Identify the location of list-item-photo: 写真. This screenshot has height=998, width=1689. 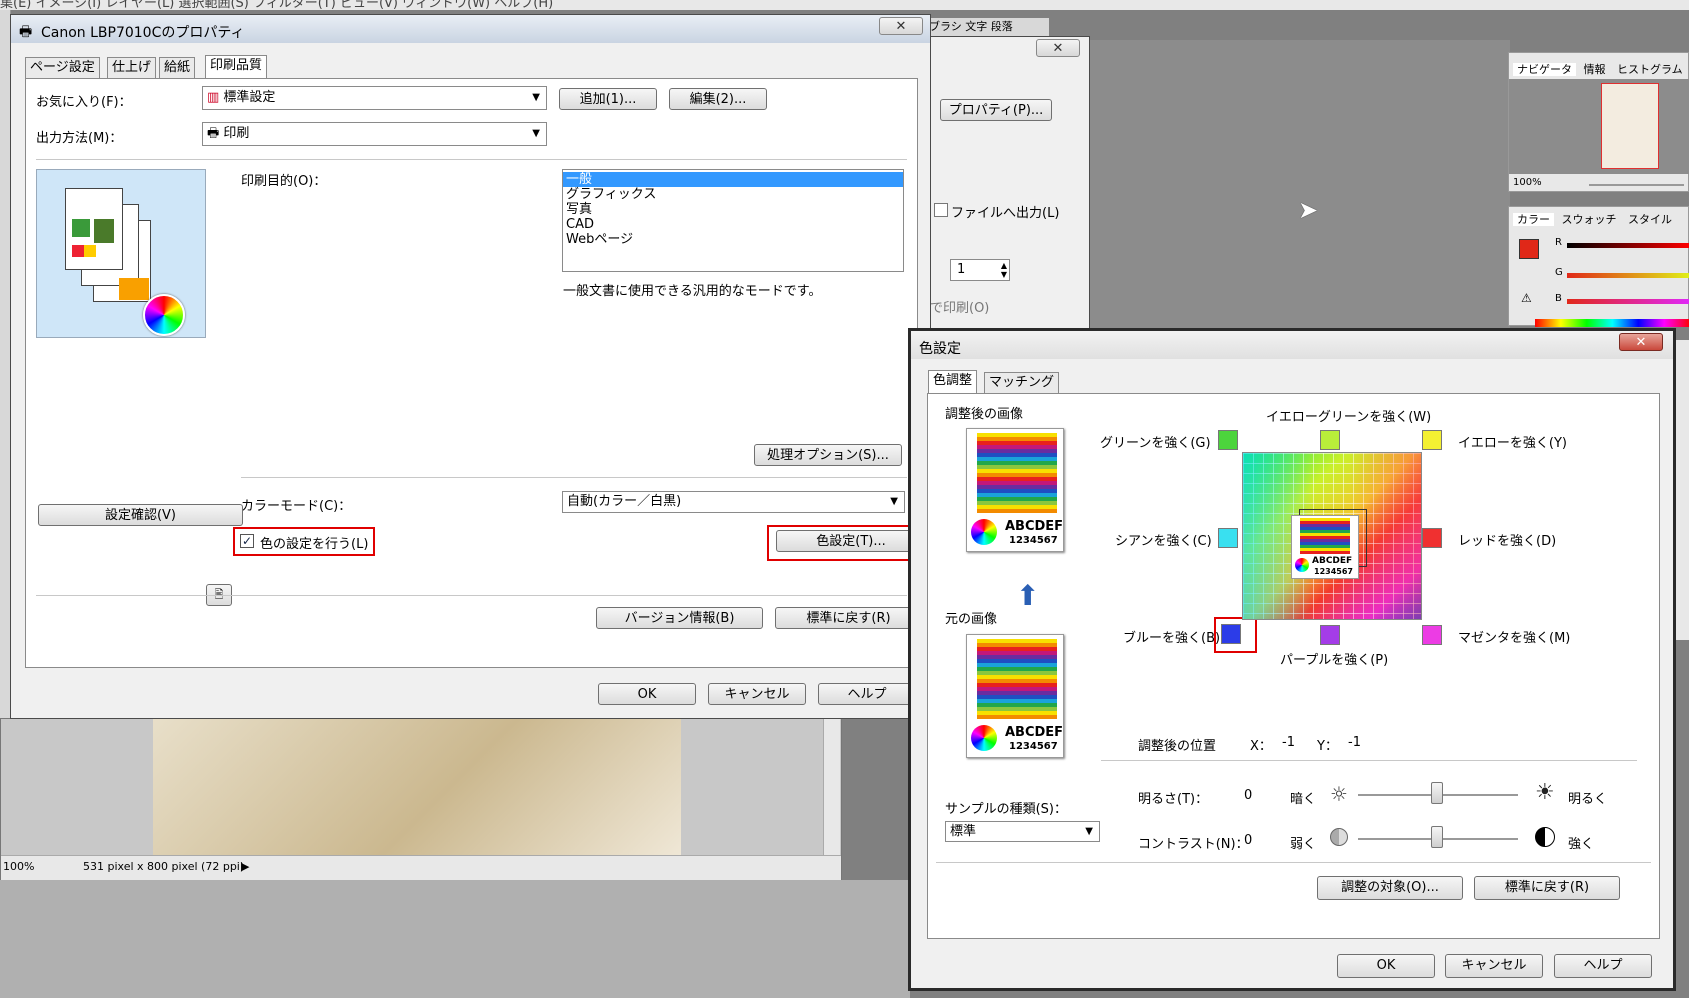
(733, 209).